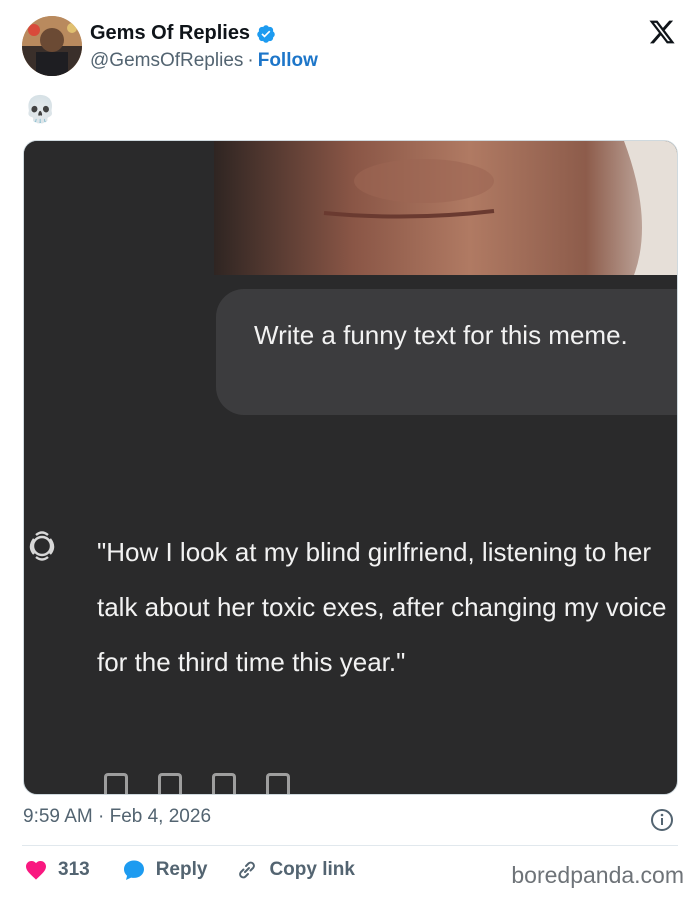 This screenshot has height=898, width=700. Describe the element at coordinates (166, 61) in the screenshot. I see `handle: @GemsOfReplies` at that location.